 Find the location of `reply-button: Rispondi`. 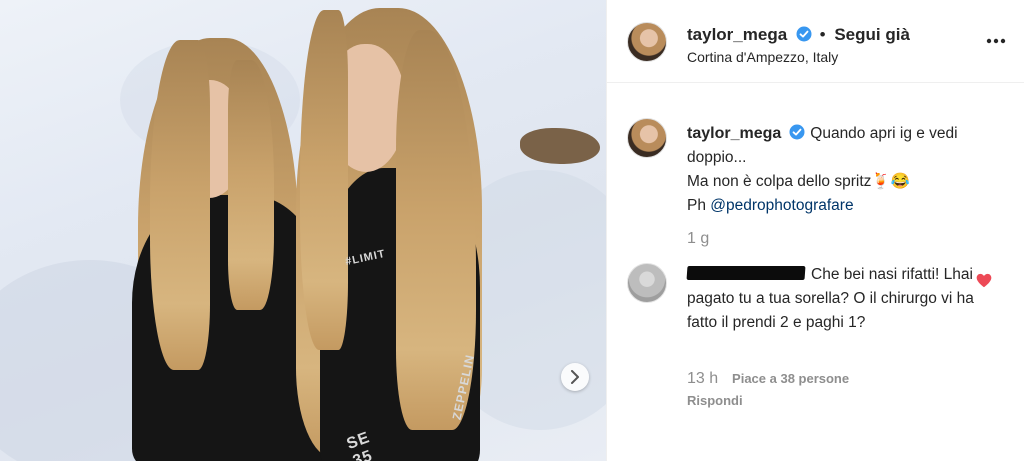

reply-button: Rispondi is located at coordinates (715, 400).